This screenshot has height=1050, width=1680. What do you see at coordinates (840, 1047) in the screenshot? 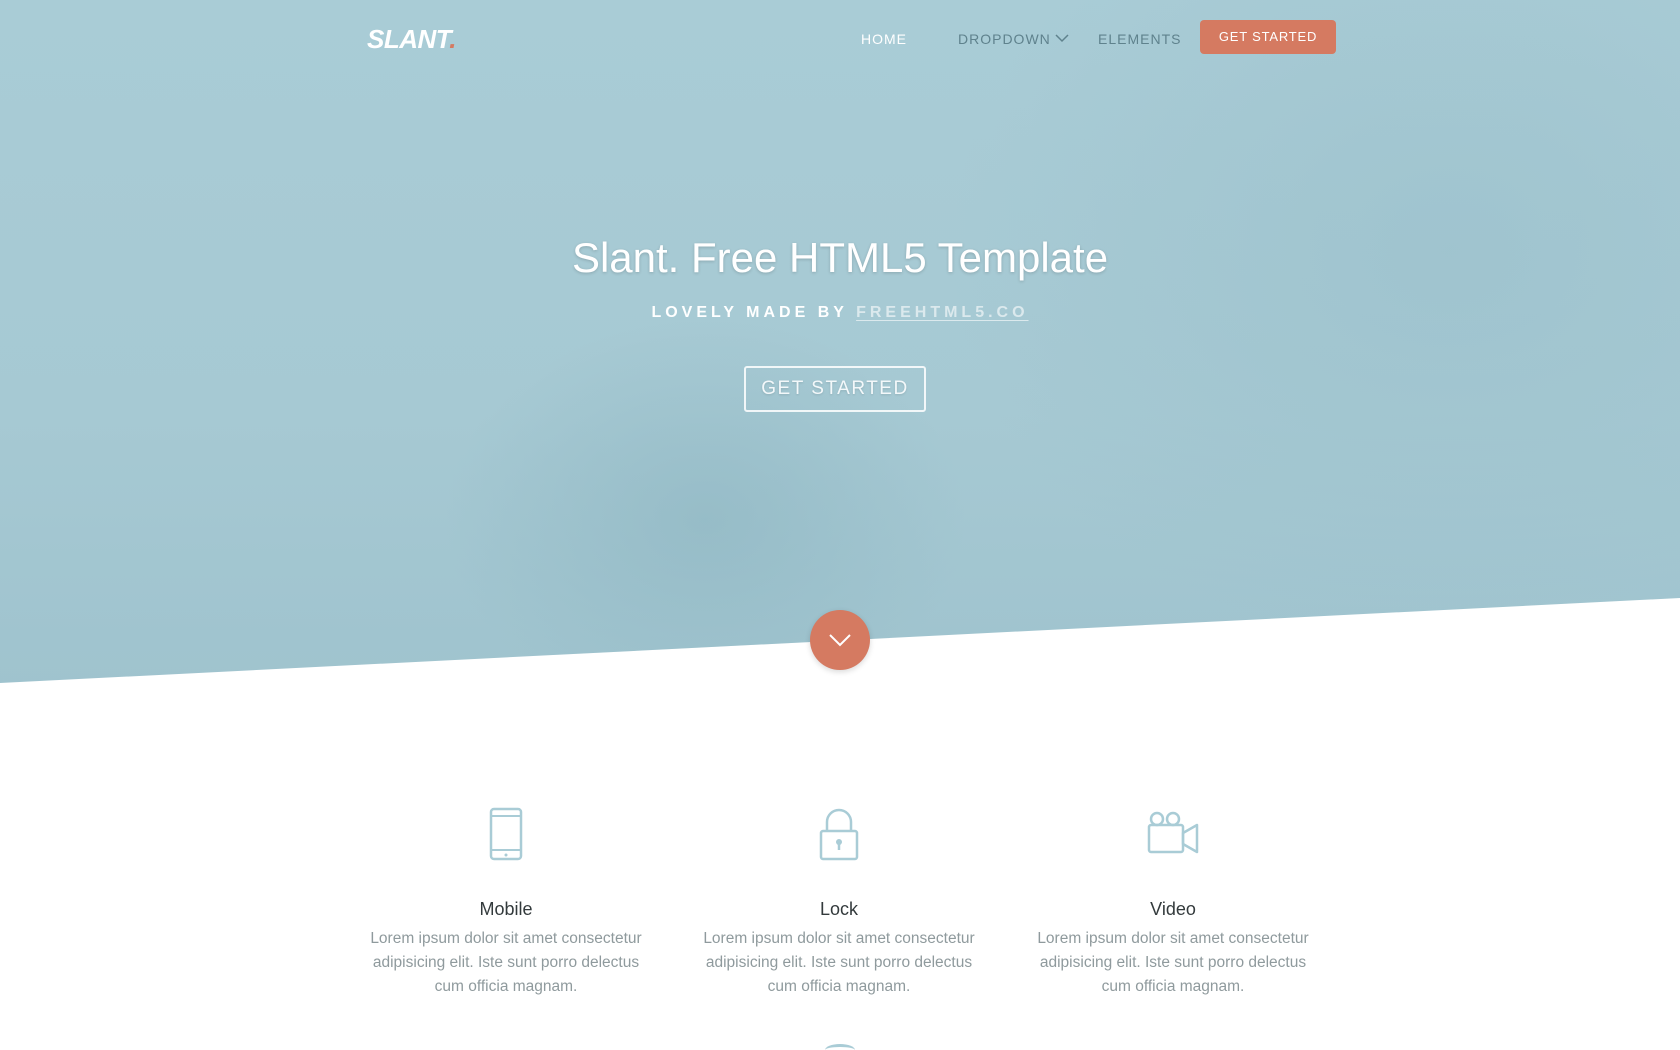
I see `next-section-icon-hint` at bounding box center [840, 1047].